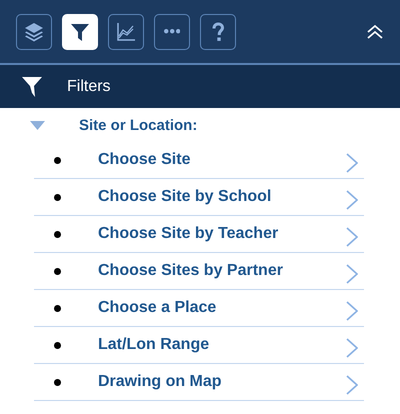 This screenshot has height=414, width=400. I want to click on filter-option-link: Choose Site by Teacher, so click(188, 234).